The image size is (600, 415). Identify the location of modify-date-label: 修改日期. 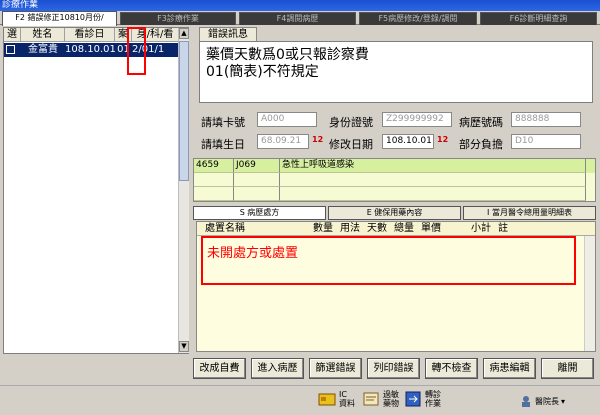
(351, 144).